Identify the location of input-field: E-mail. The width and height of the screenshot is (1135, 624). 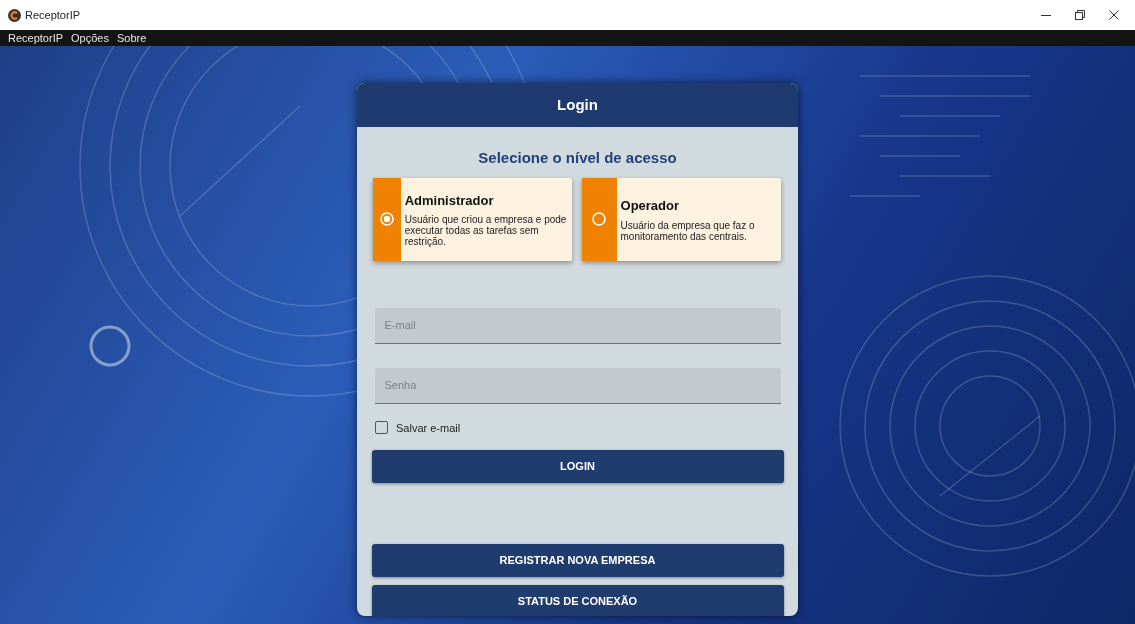
(577, 325).